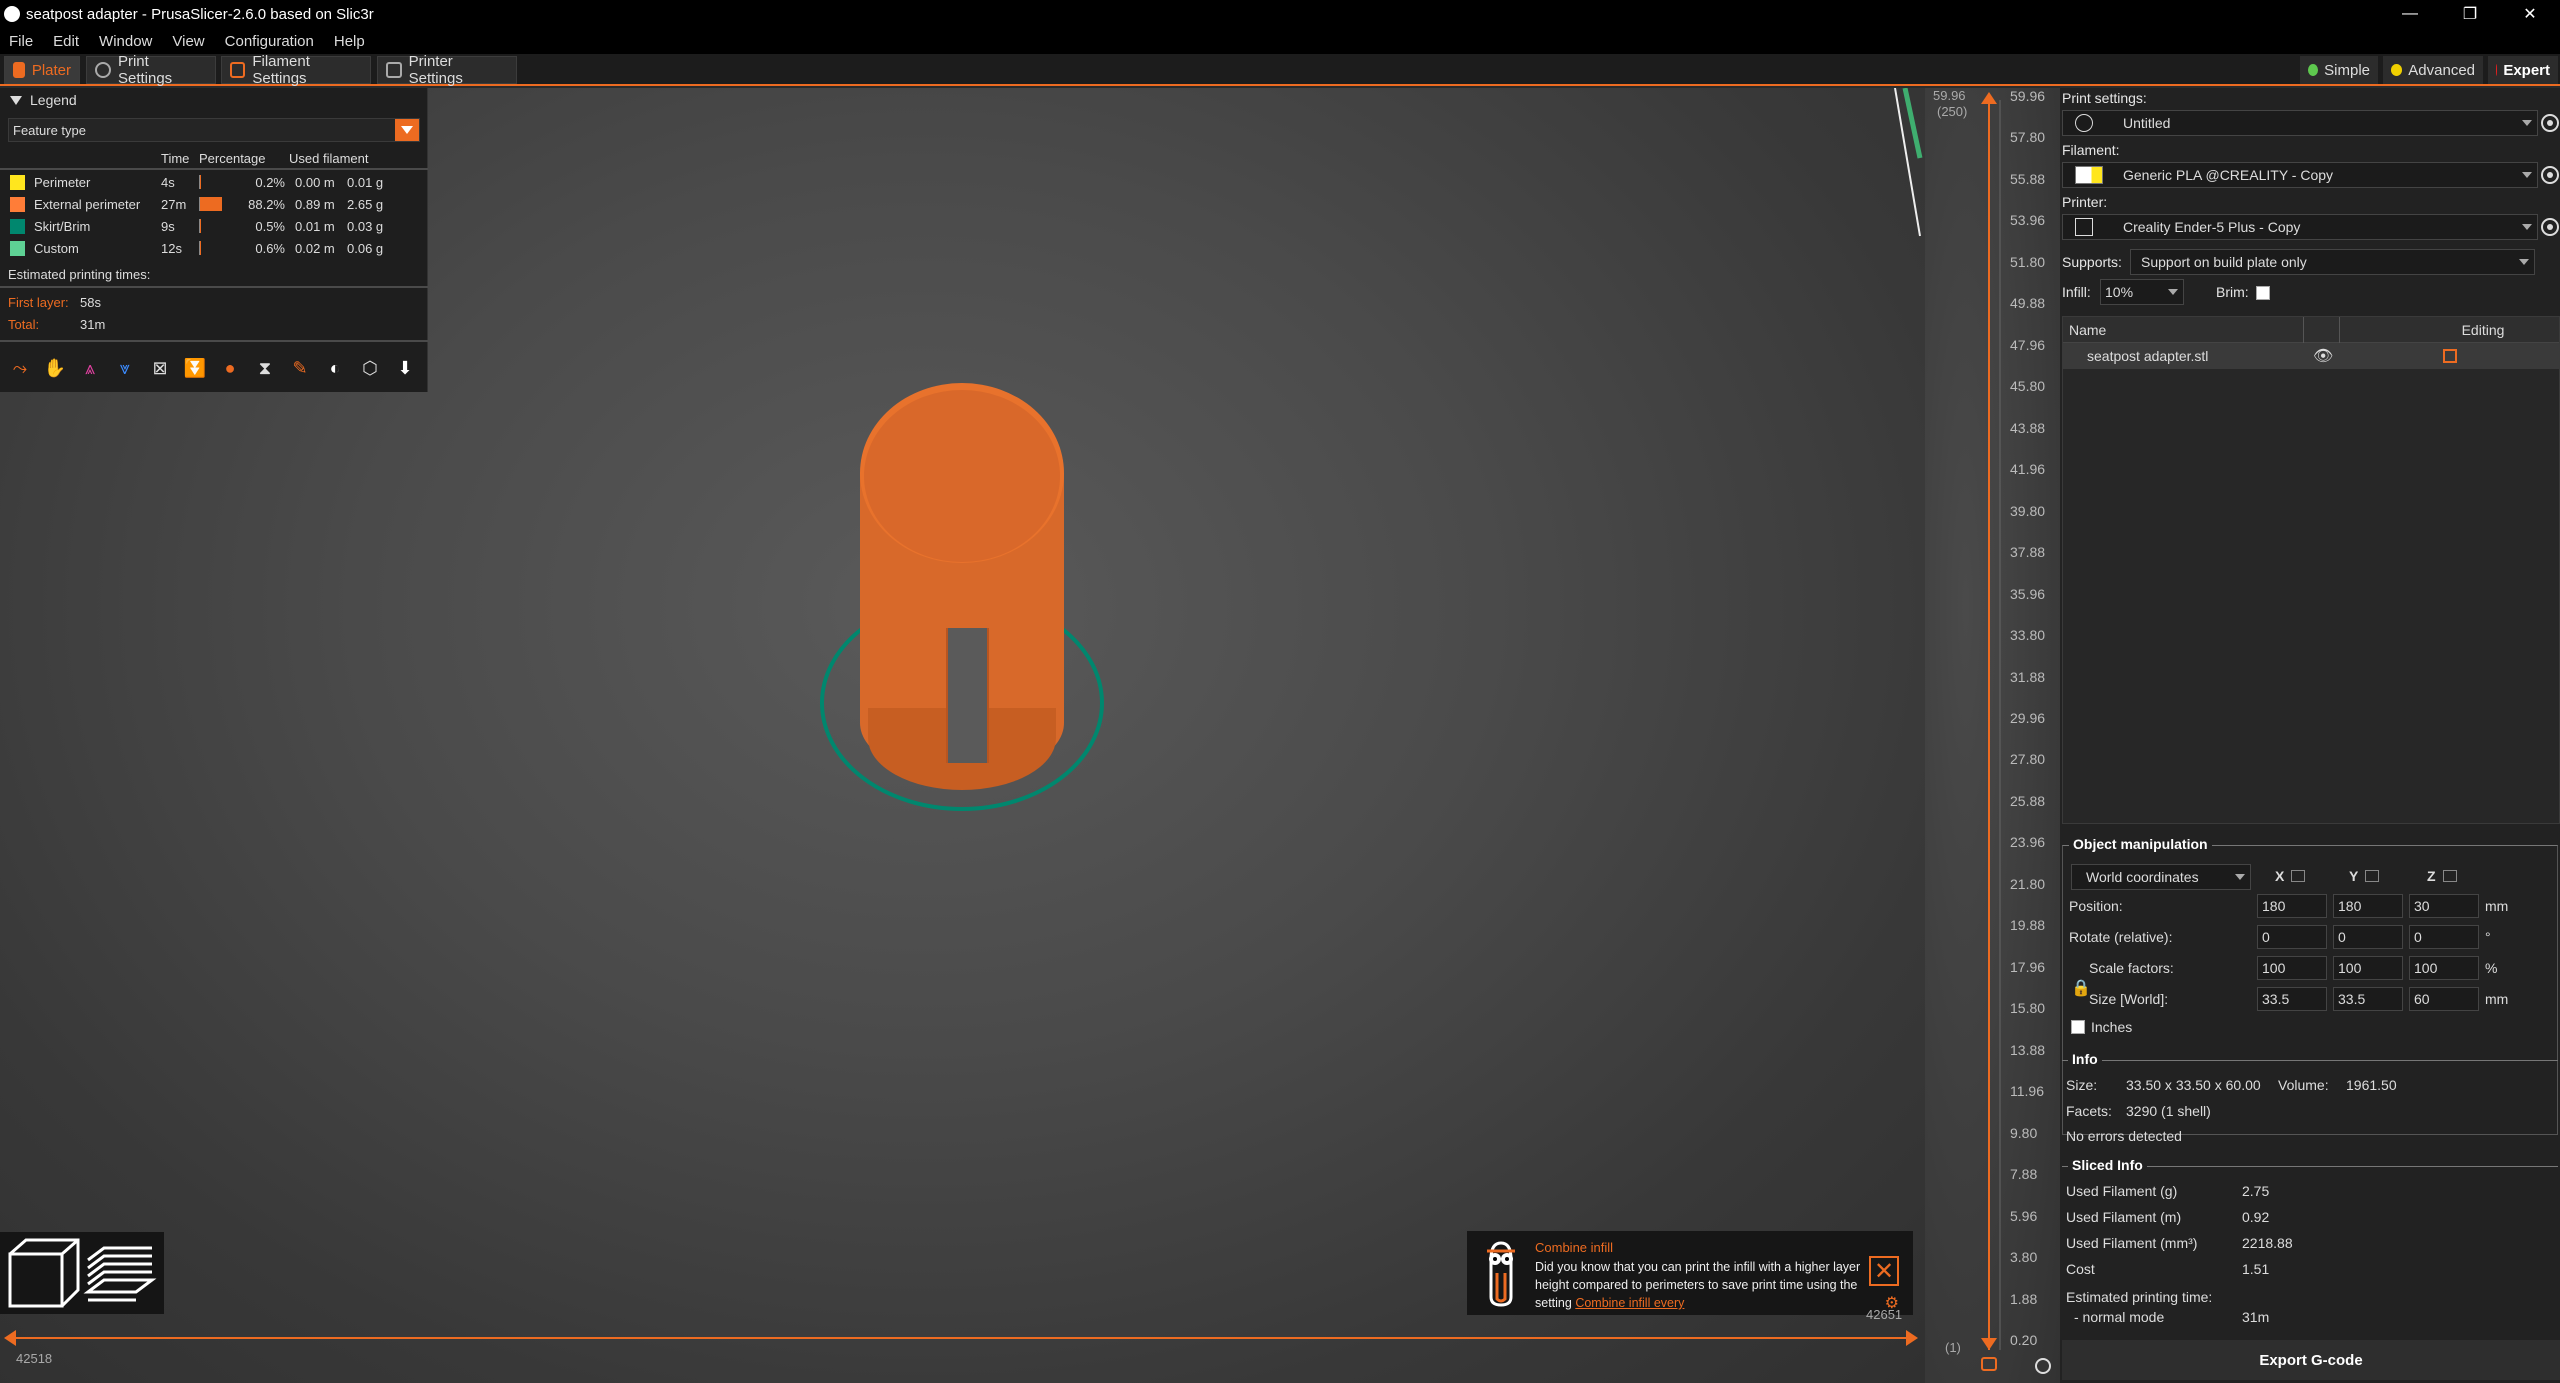 The height and width of the screenshot is (1383, 2560). I want to click on lock-icon, so click(1989, 1364).